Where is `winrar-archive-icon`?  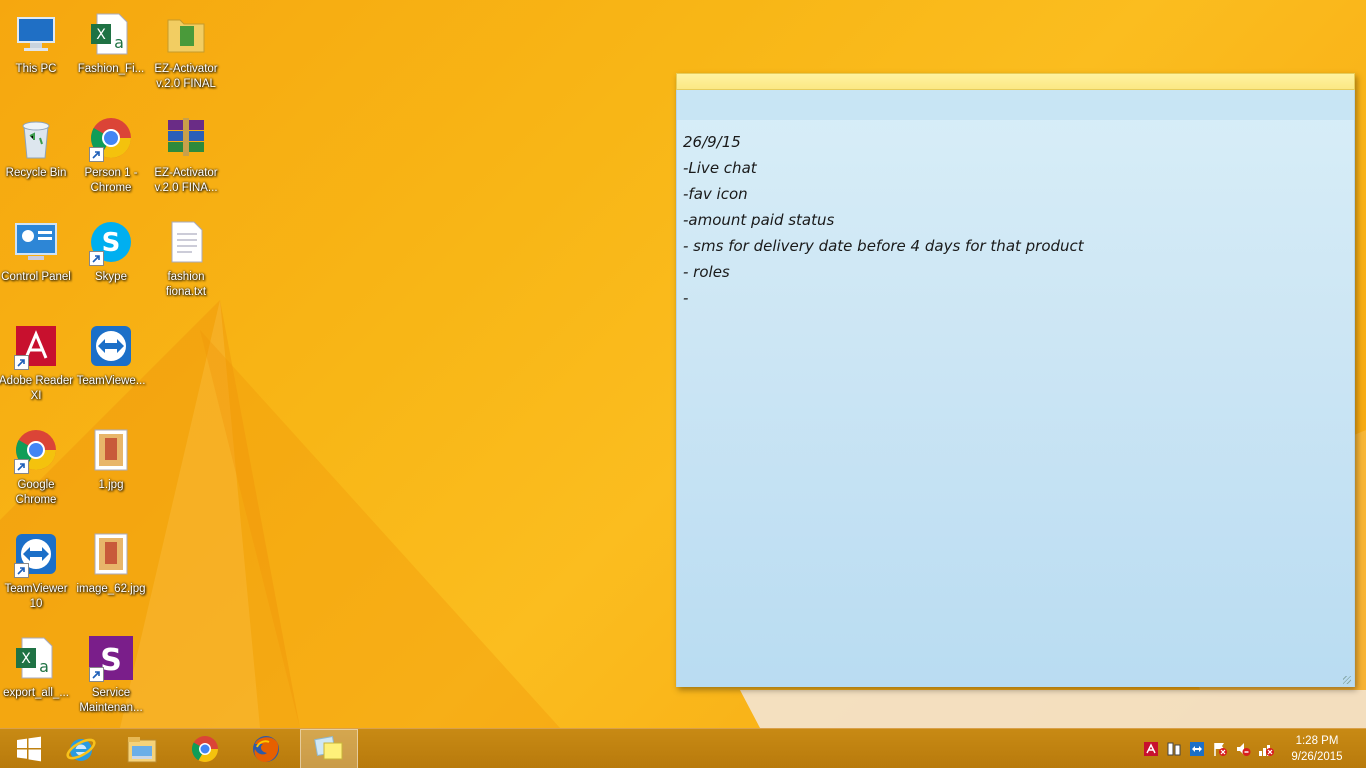
winrar-archive-icon is located at coordinates (186, 138).